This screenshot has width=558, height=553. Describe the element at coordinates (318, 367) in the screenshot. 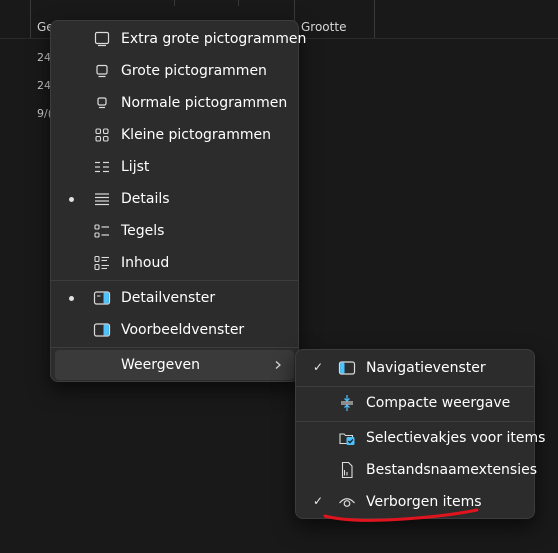

I see `check-icon: ✓` at that location.